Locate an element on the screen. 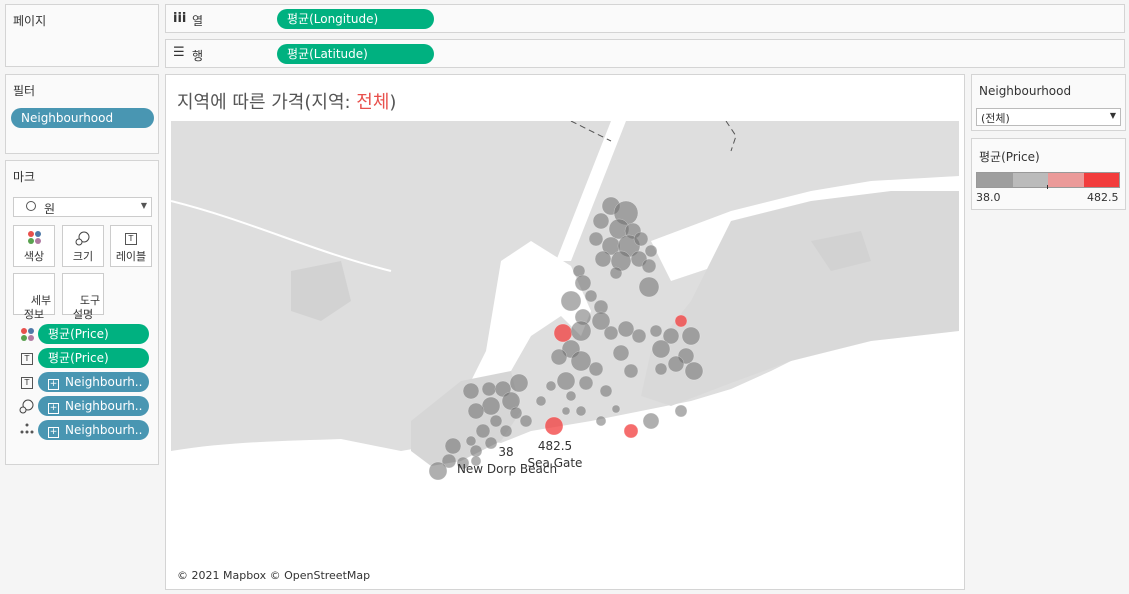 The image size is (1129, 594). tooltip-button: 도구 설명 is located at coordinates (83, 297).